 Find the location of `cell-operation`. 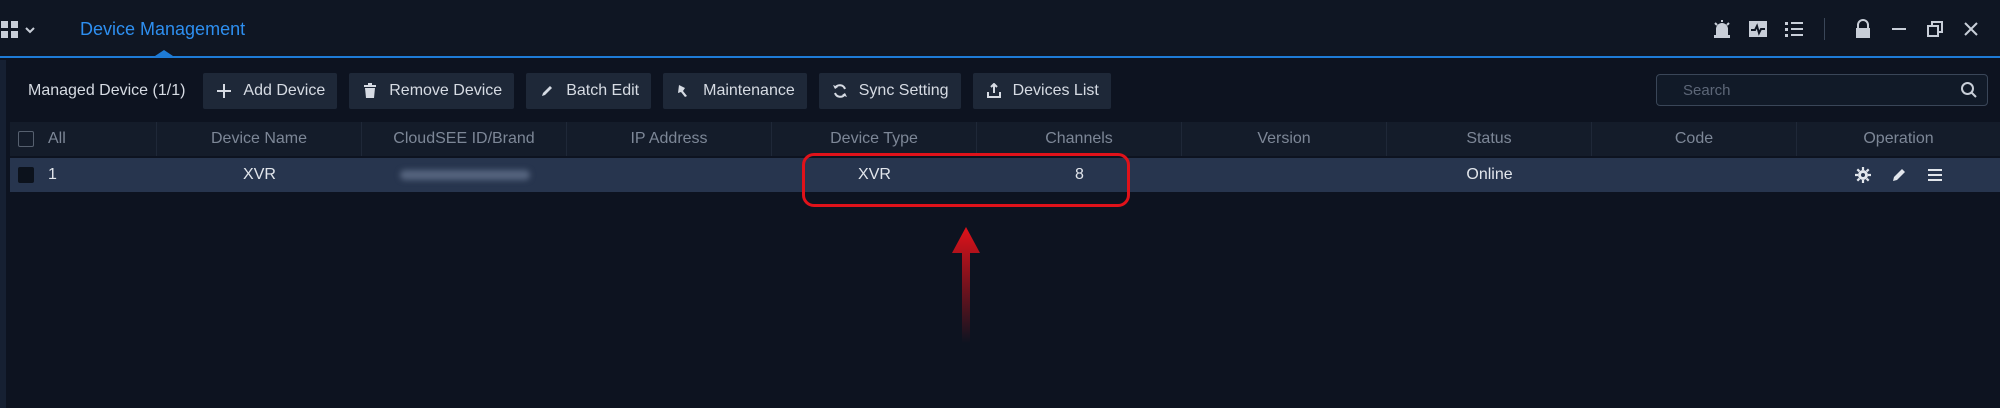

cell-operation is located at coordinates (1898, 175).